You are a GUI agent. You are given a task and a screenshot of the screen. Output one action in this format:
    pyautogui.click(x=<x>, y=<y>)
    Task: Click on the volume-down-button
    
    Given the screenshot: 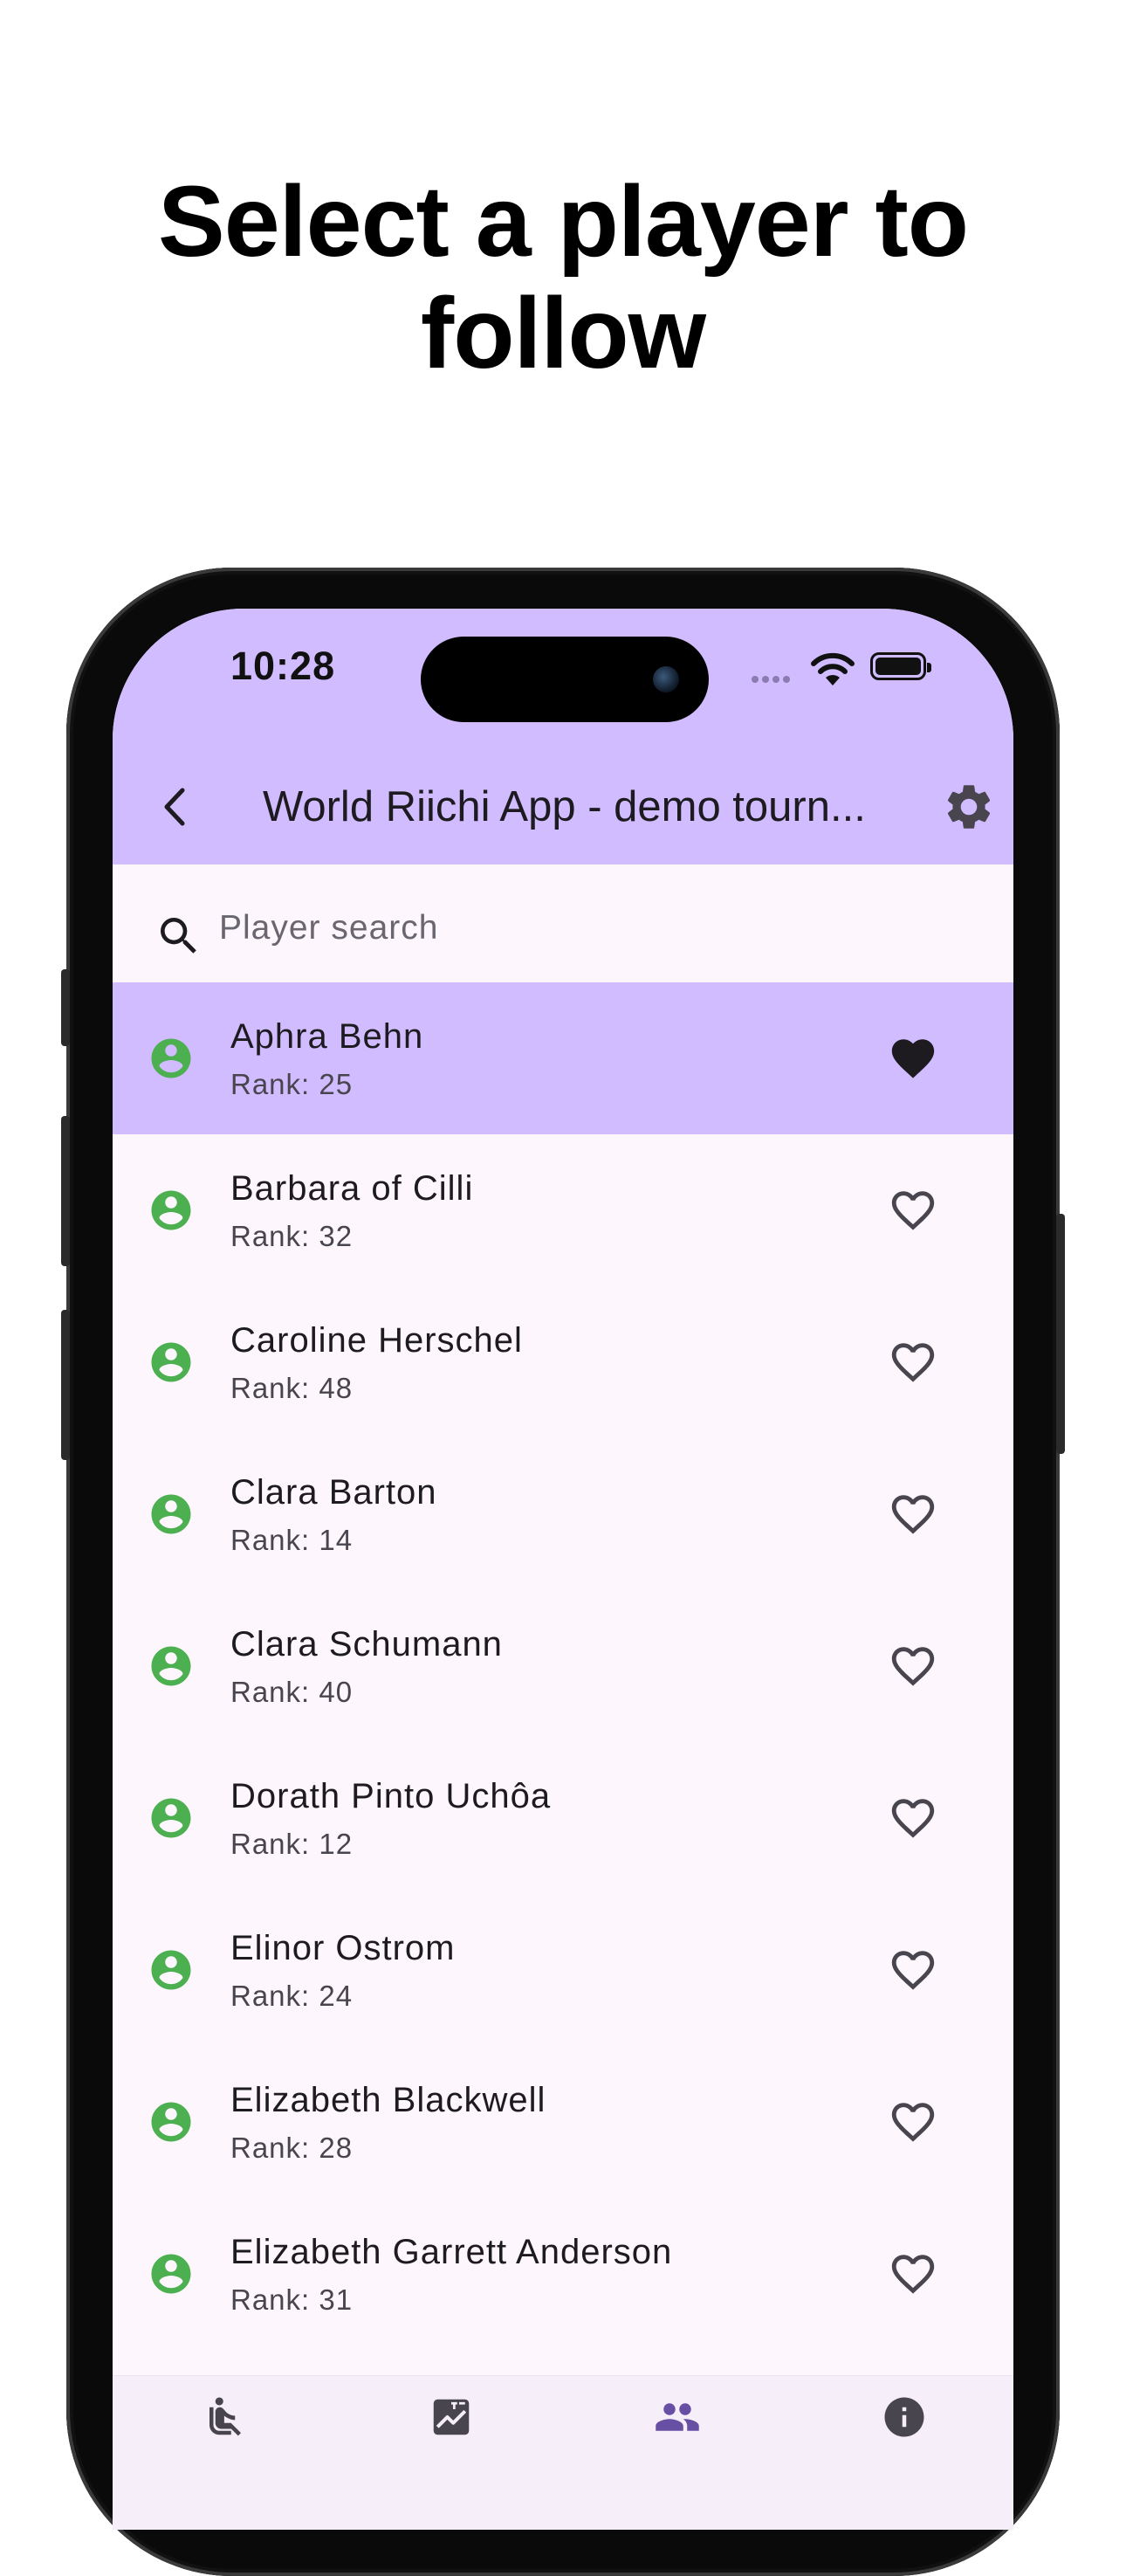 What is the action you would take?
    pyautogui.click(x=65, y=1385)
    